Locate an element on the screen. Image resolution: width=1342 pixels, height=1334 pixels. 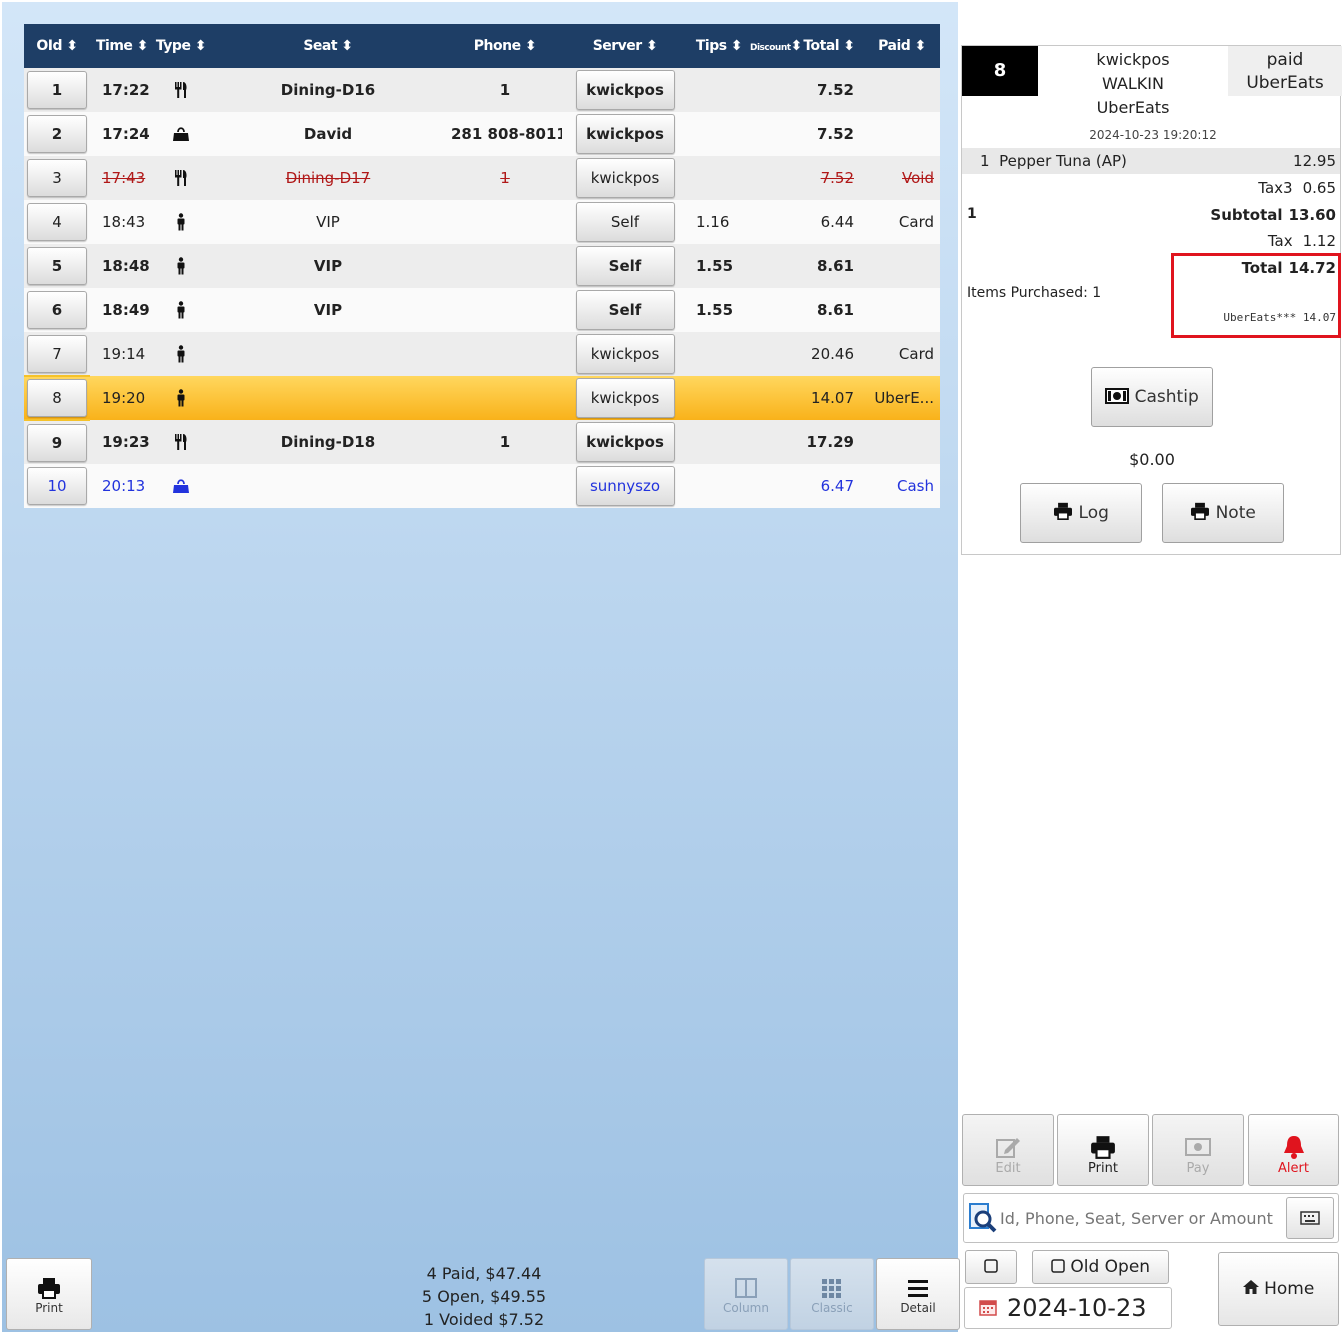
row-paid: Void is located at coordinates (902, 178).